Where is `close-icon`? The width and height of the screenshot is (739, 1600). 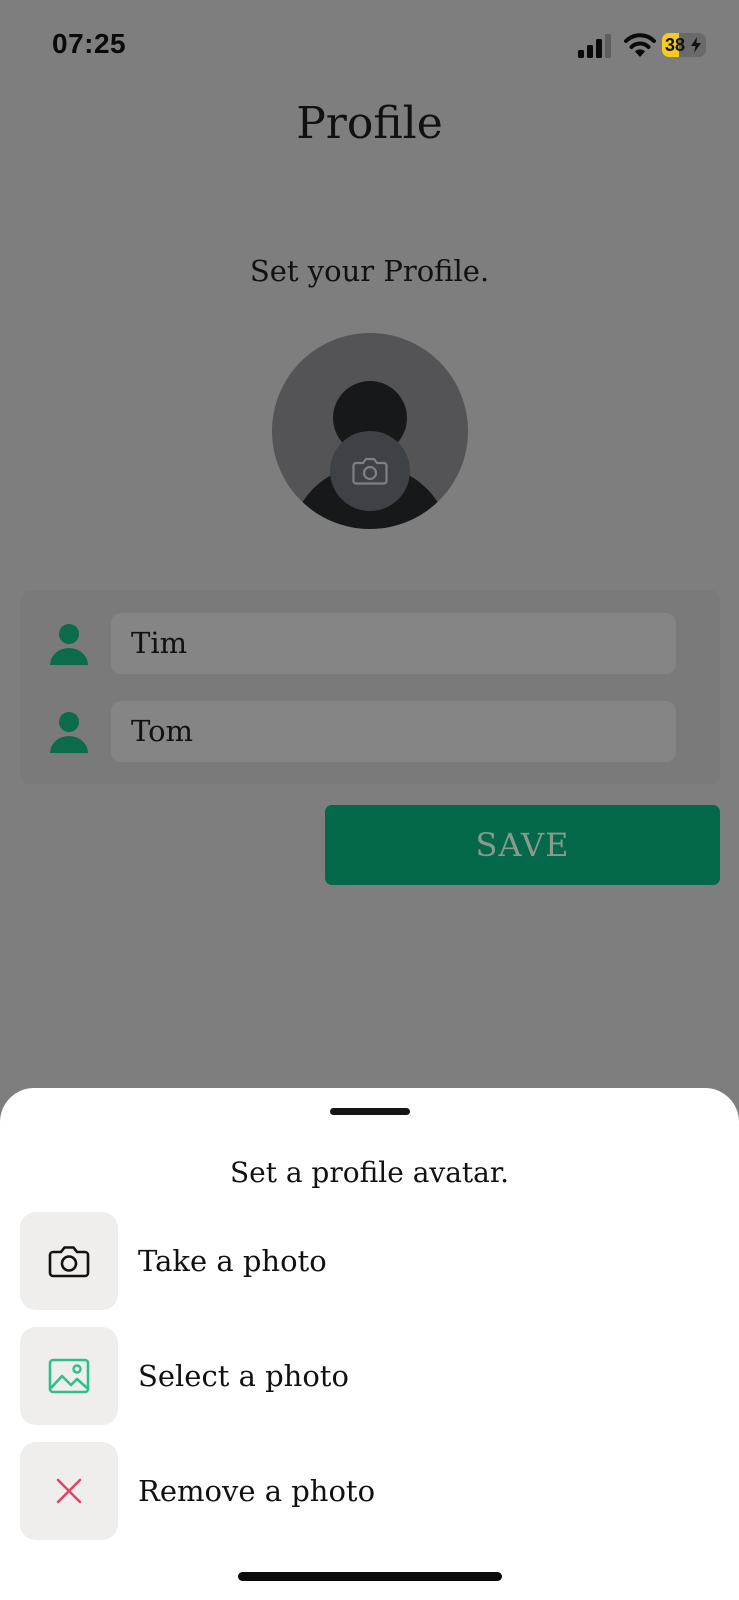
close-icon is located at coordinates (69, 1491).